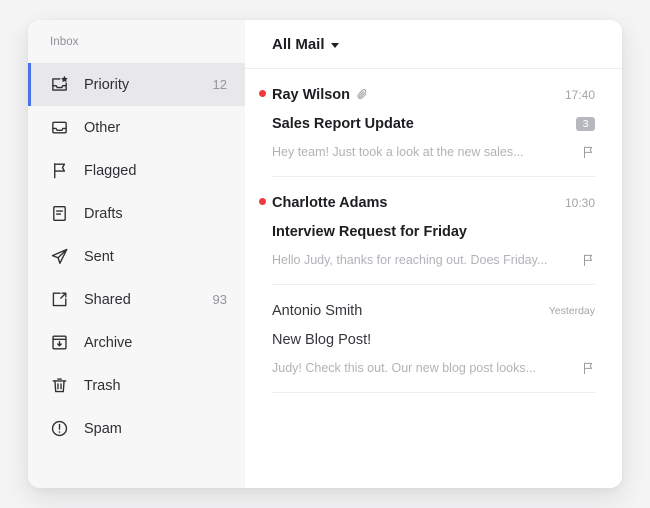 The height and width of the screenshot is (508, 650). Describe the element at coordinates (343, 123) in the screenshot. I see `mail-subject: Sales Report Update` at that location.